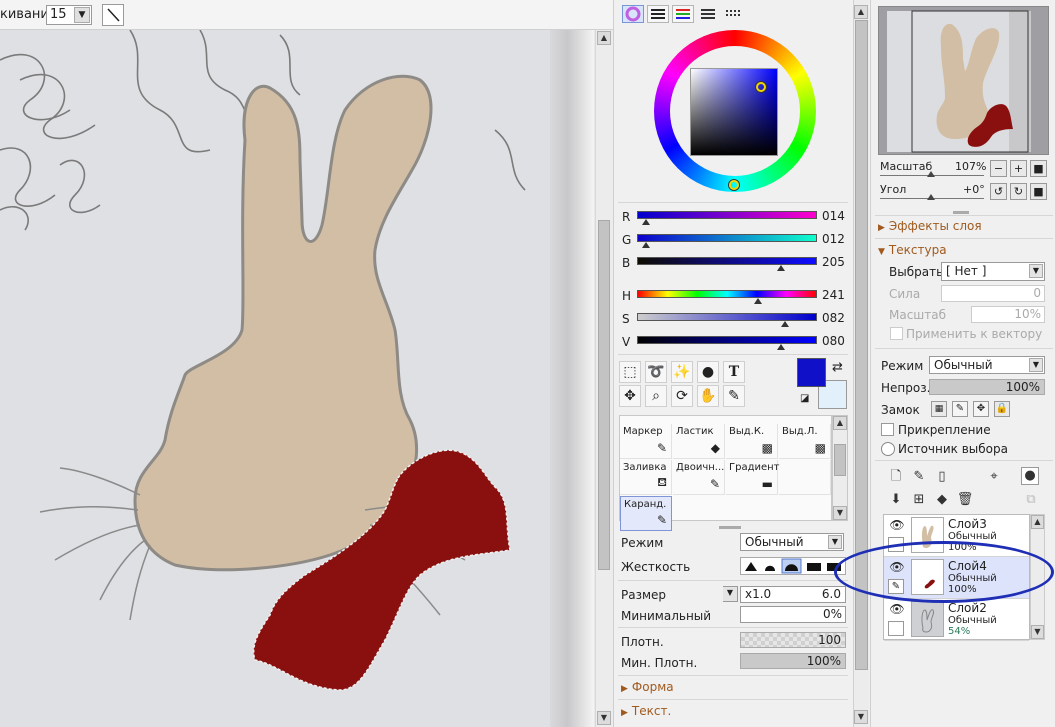 The image size is (1055, 727). I want to click on brush-slot: Заливка ⛾, so click(646, 477).